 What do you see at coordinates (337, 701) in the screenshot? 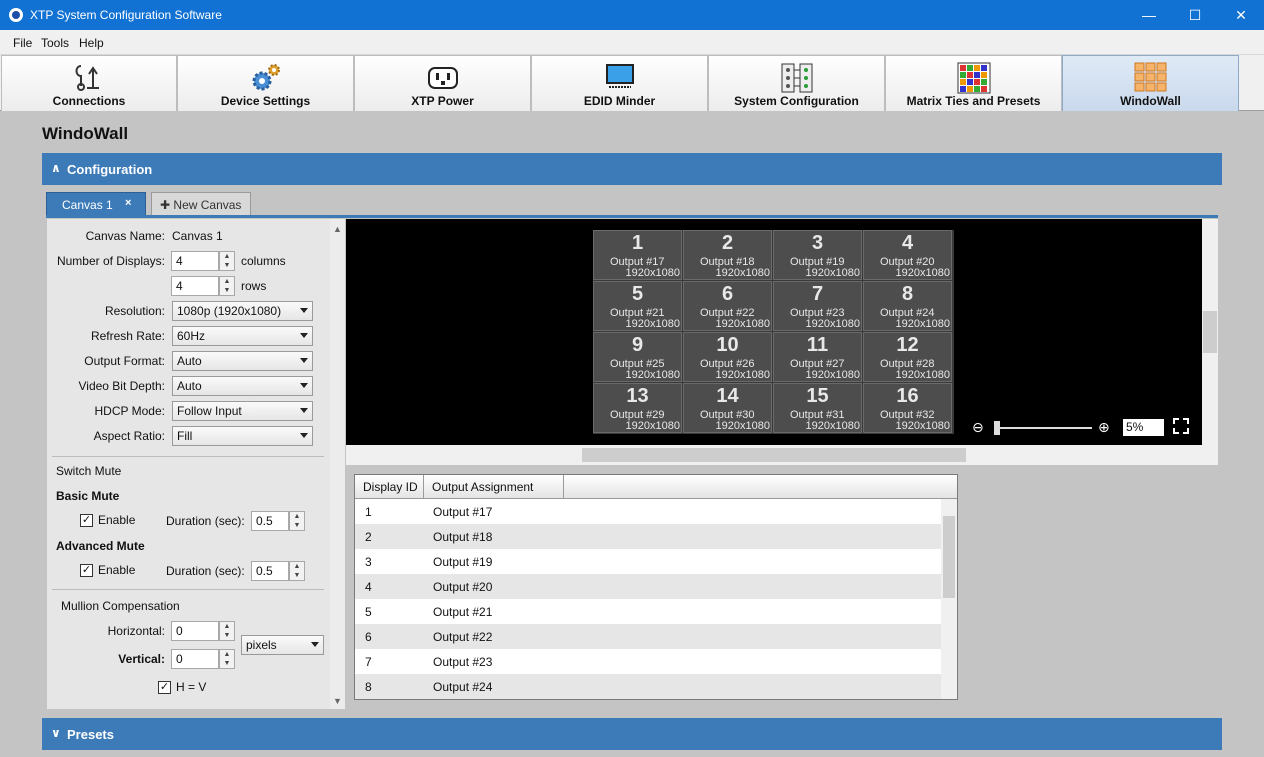
I see `scroll-down-icon: ▼` at bounding box center [337, 701].